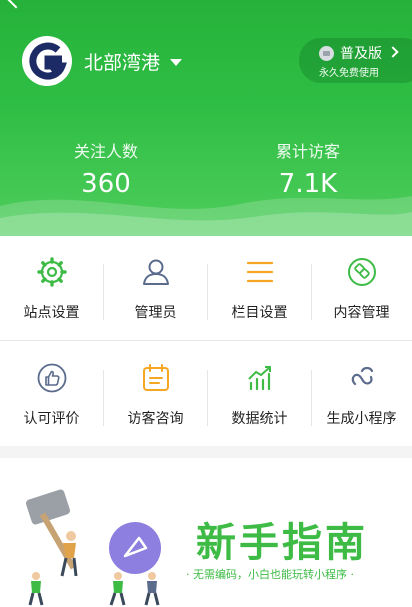 Image resolution: width=412 pixels, height=607 pixels. I want to click on guide-subtitle: · 无需编码，小白也能玩转小程序 ·, so click(270, 574).